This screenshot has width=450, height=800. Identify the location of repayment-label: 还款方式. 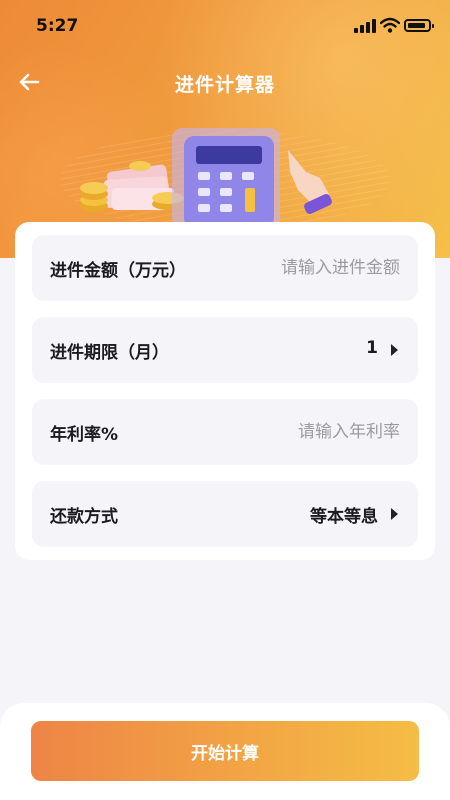
(84, 517).